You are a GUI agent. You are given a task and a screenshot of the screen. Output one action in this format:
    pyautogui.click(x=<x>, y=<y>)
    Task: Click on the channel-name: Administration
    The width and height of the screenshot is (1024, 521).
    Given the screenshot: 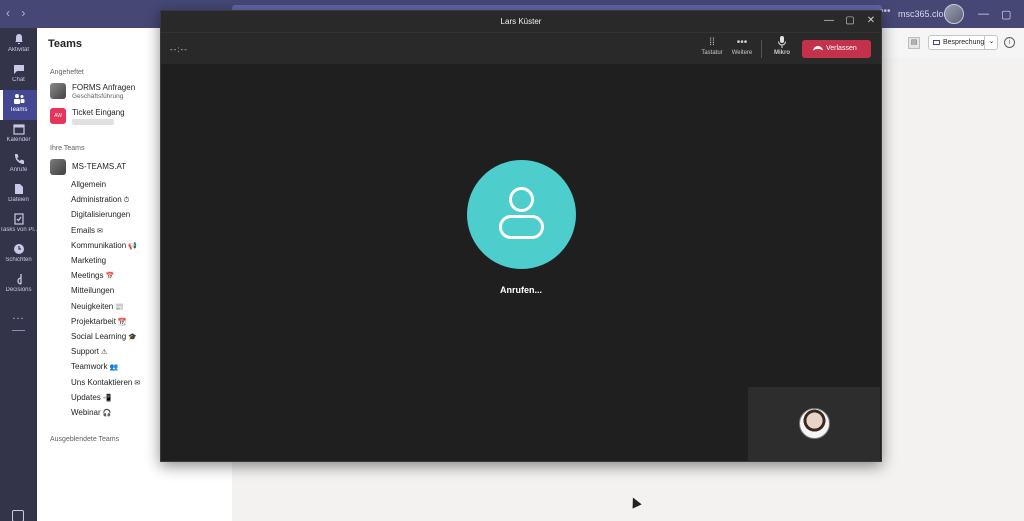 What is the action you would take?
    pyautogui.click(x=96, y=200)
    